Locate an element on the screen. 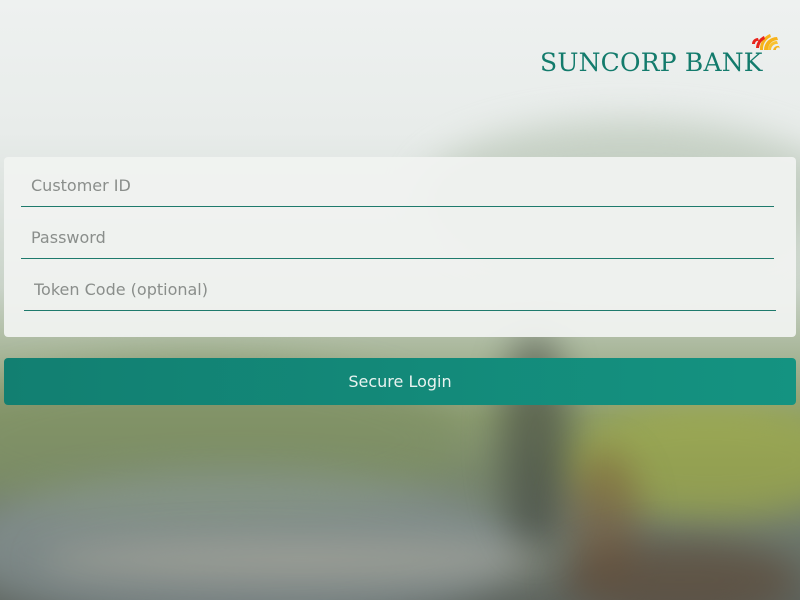 Image resolution: width=800 pixels, height=600 pixels. customer-id-field is located at coordinates (397, 186).